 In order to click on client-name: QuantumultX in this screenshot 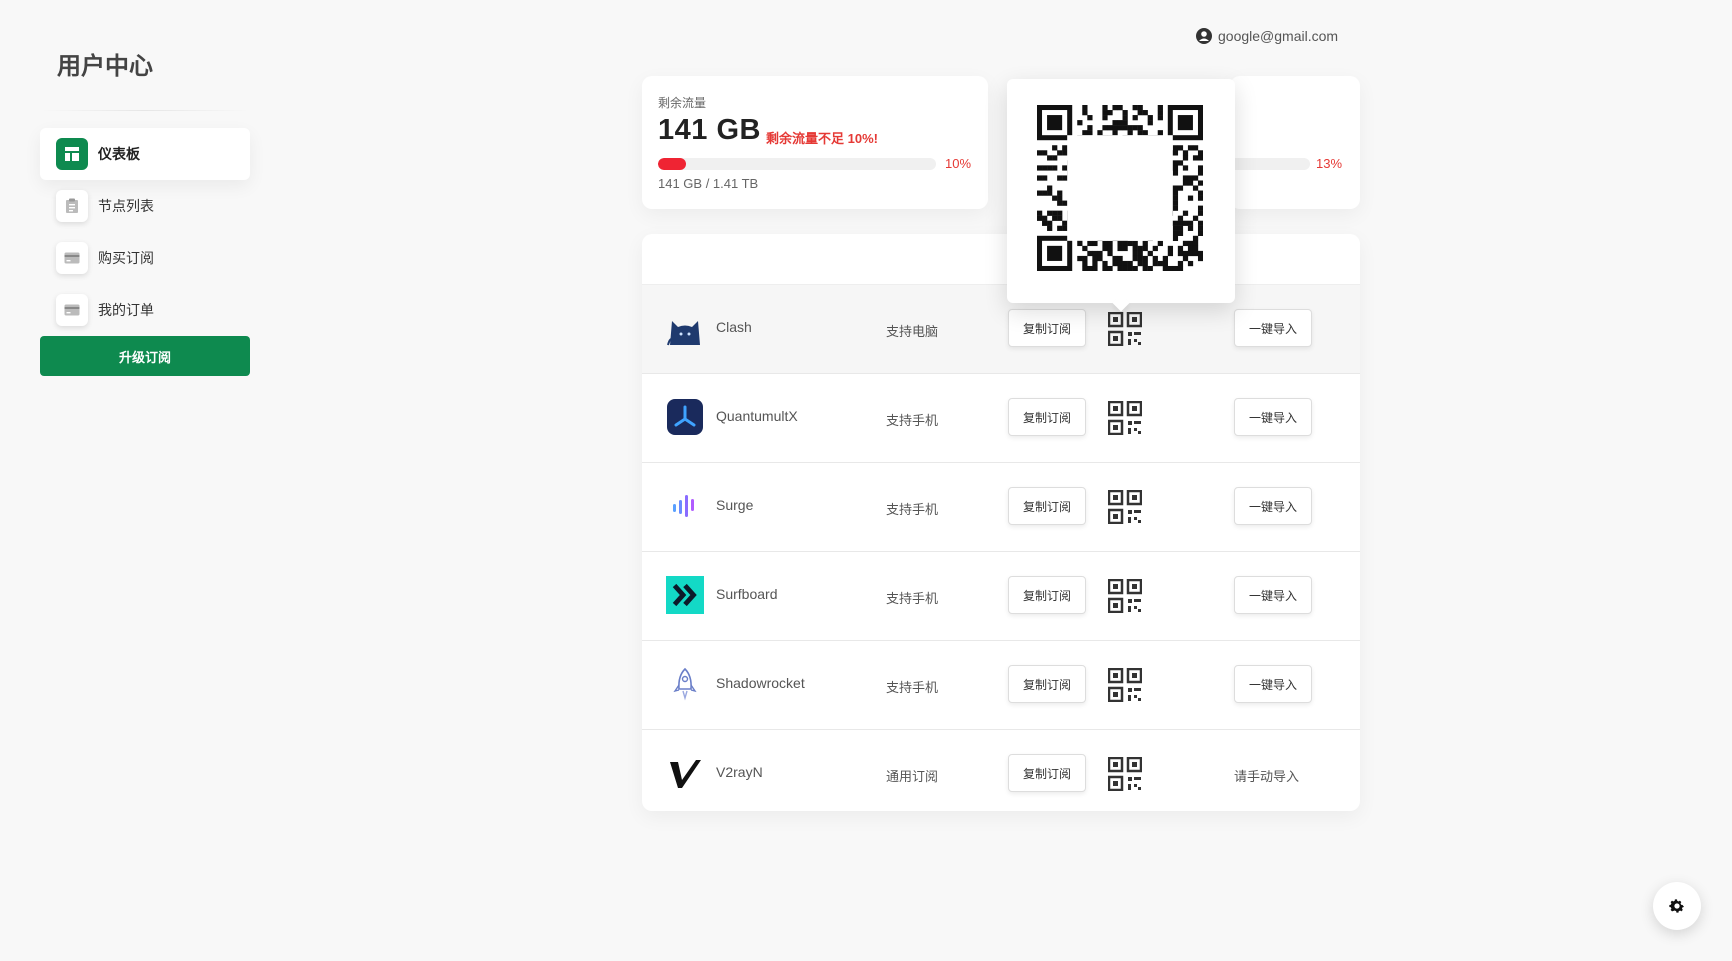, I will do `click(757, 416)`.